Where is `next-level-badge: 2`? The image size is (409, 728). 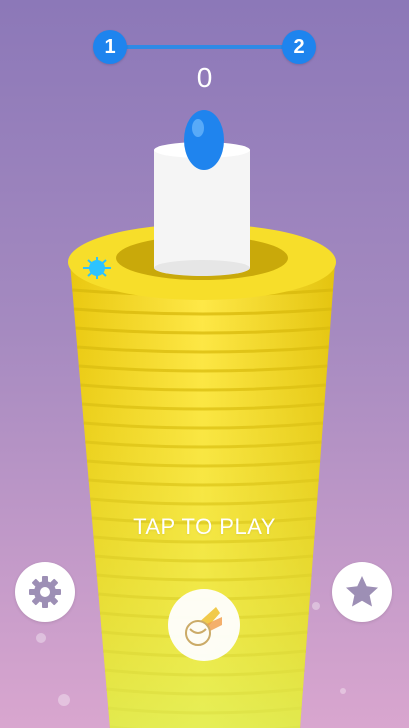 next-level-badge: 2 is located at coordinates (299, 47).